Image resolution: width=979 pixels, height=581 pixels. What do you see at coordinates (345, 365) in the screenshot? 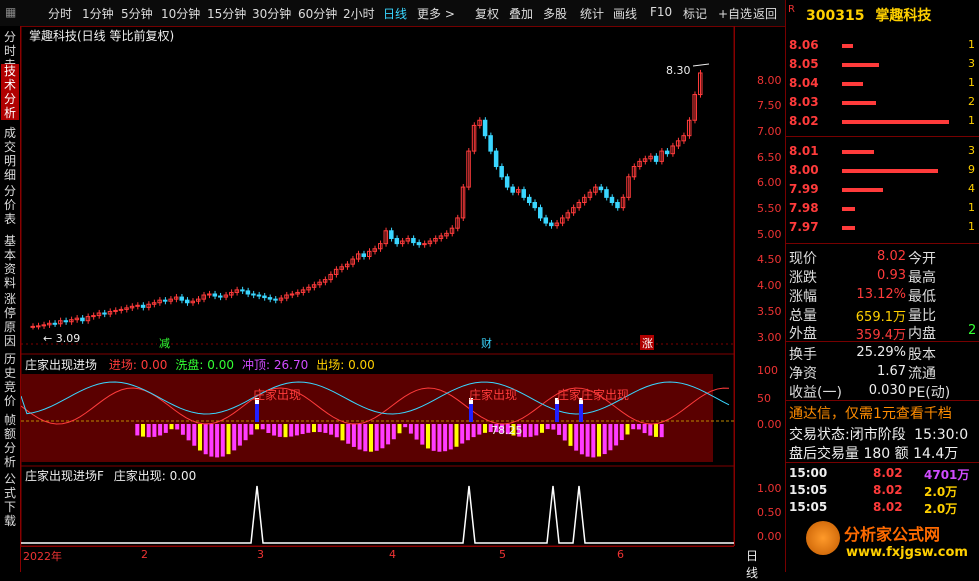
I see `indicator1-value: 出场: 0.00` at bounding box center [345, 365].